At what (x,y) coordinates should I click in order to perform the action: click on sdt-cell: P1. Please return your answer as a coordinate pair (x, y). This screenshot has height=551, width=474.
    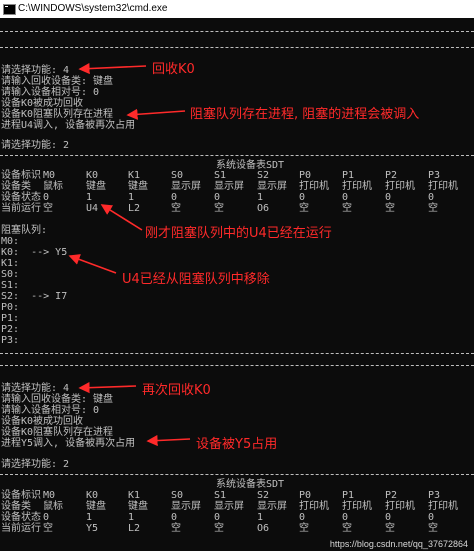
    Looking at the image, I should click on (348, 175).